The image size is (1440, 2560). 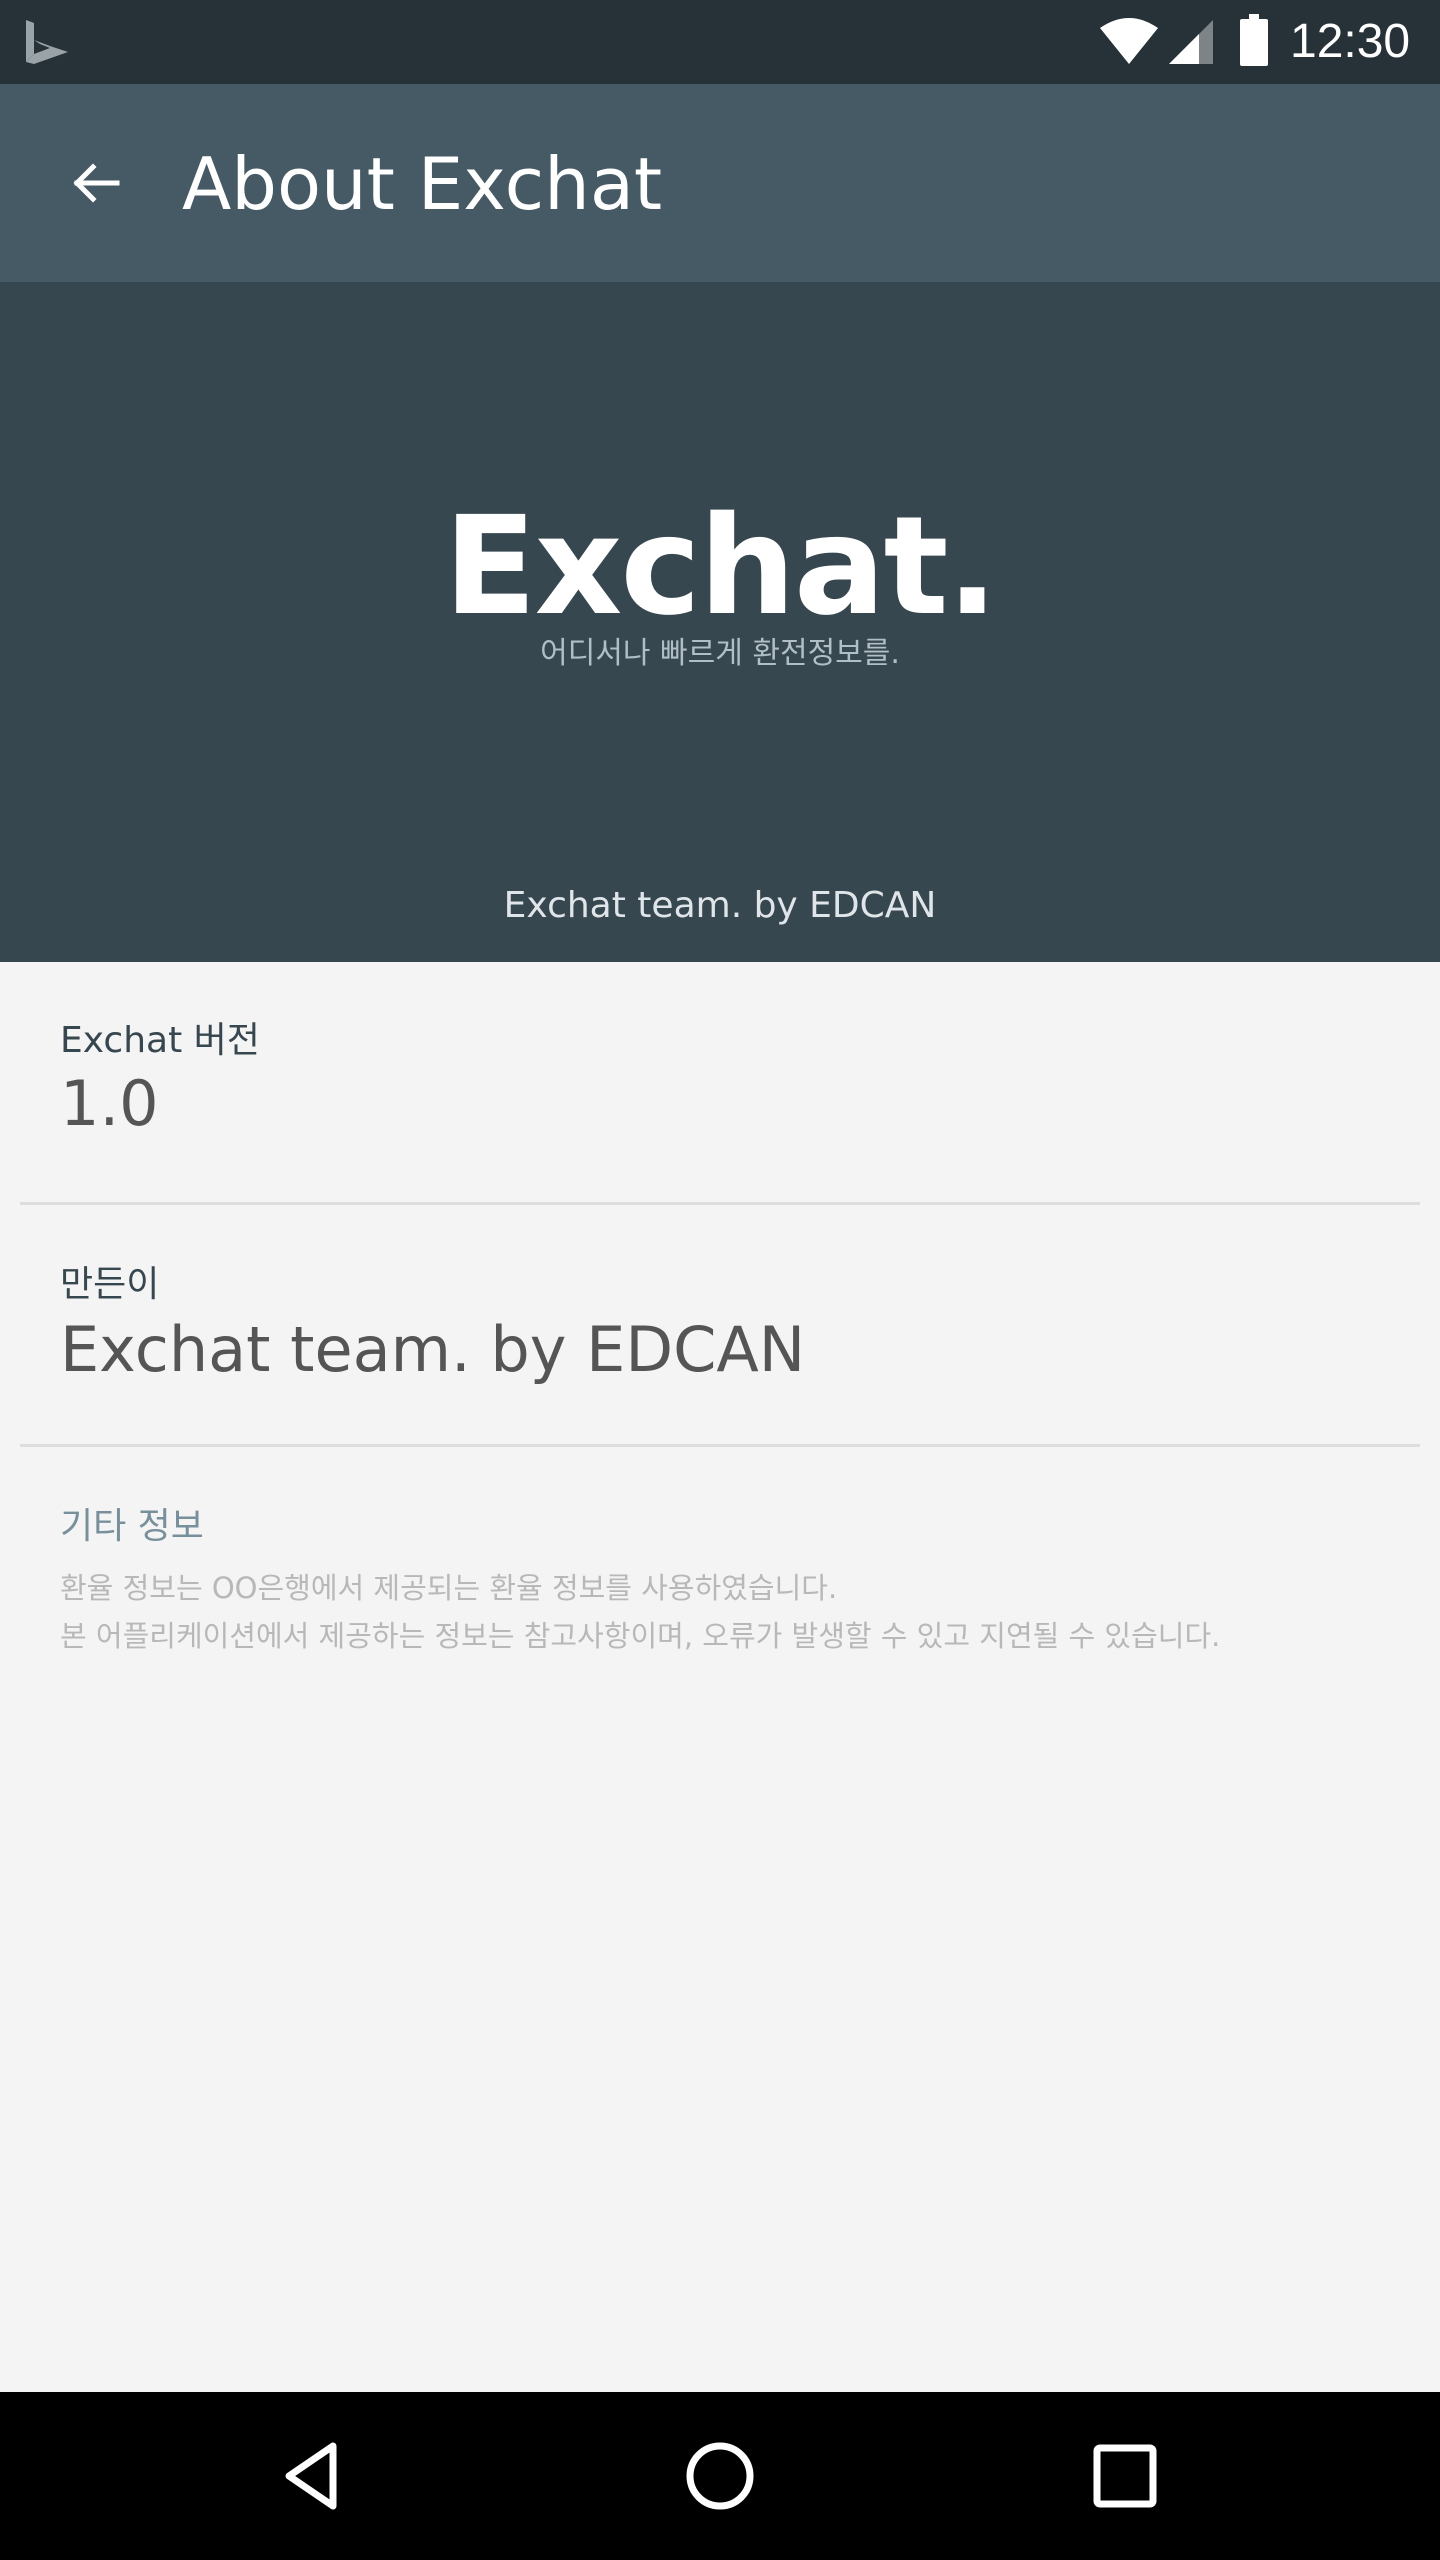 I want to click on status-clock: 12:30, so click(x=1350, y=41).